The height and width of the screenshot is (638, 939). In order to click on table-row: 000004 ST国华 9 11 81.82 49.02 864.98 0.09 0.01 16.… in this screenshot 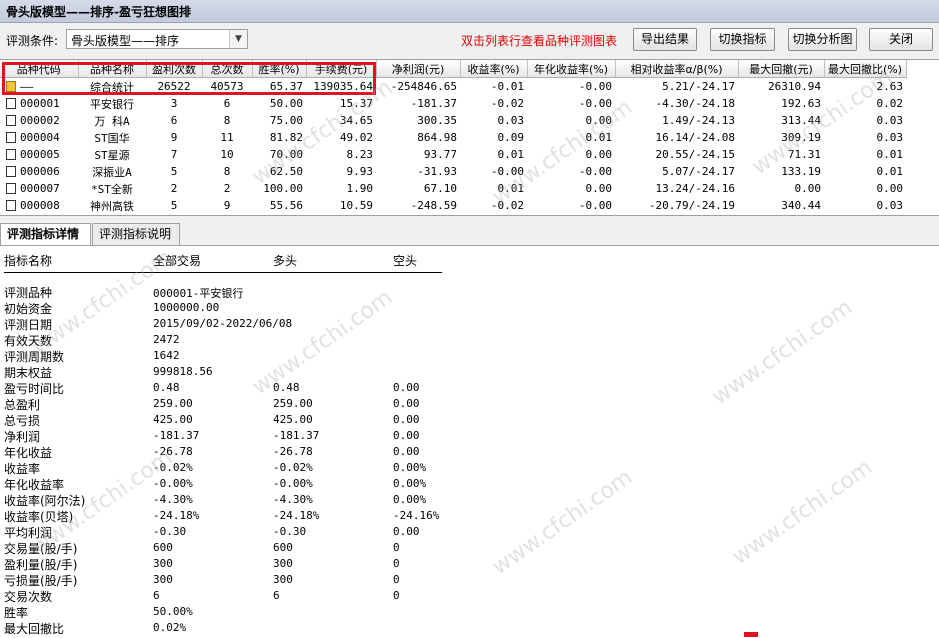, I will do `click(453, 137)`.